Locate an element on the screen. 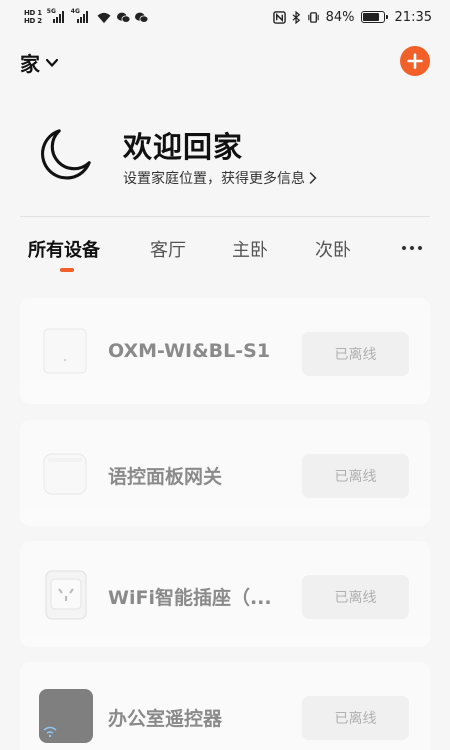  welcome-section: 欢迎回家 设置家庭位置，获得更多信息 is located at coordinates (225, 158).